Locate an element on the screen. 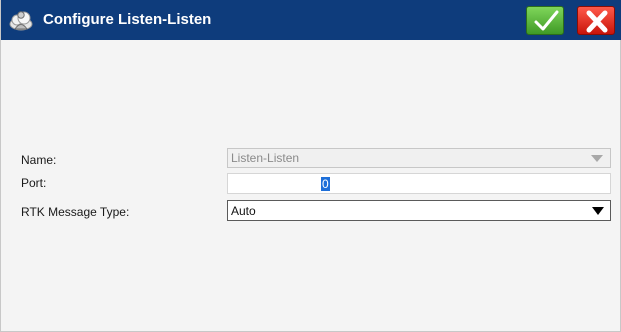 The width and height of the screenshot is (621, 332). title-bar: Configure Listen-Listen is located at coordinates (311, 20).